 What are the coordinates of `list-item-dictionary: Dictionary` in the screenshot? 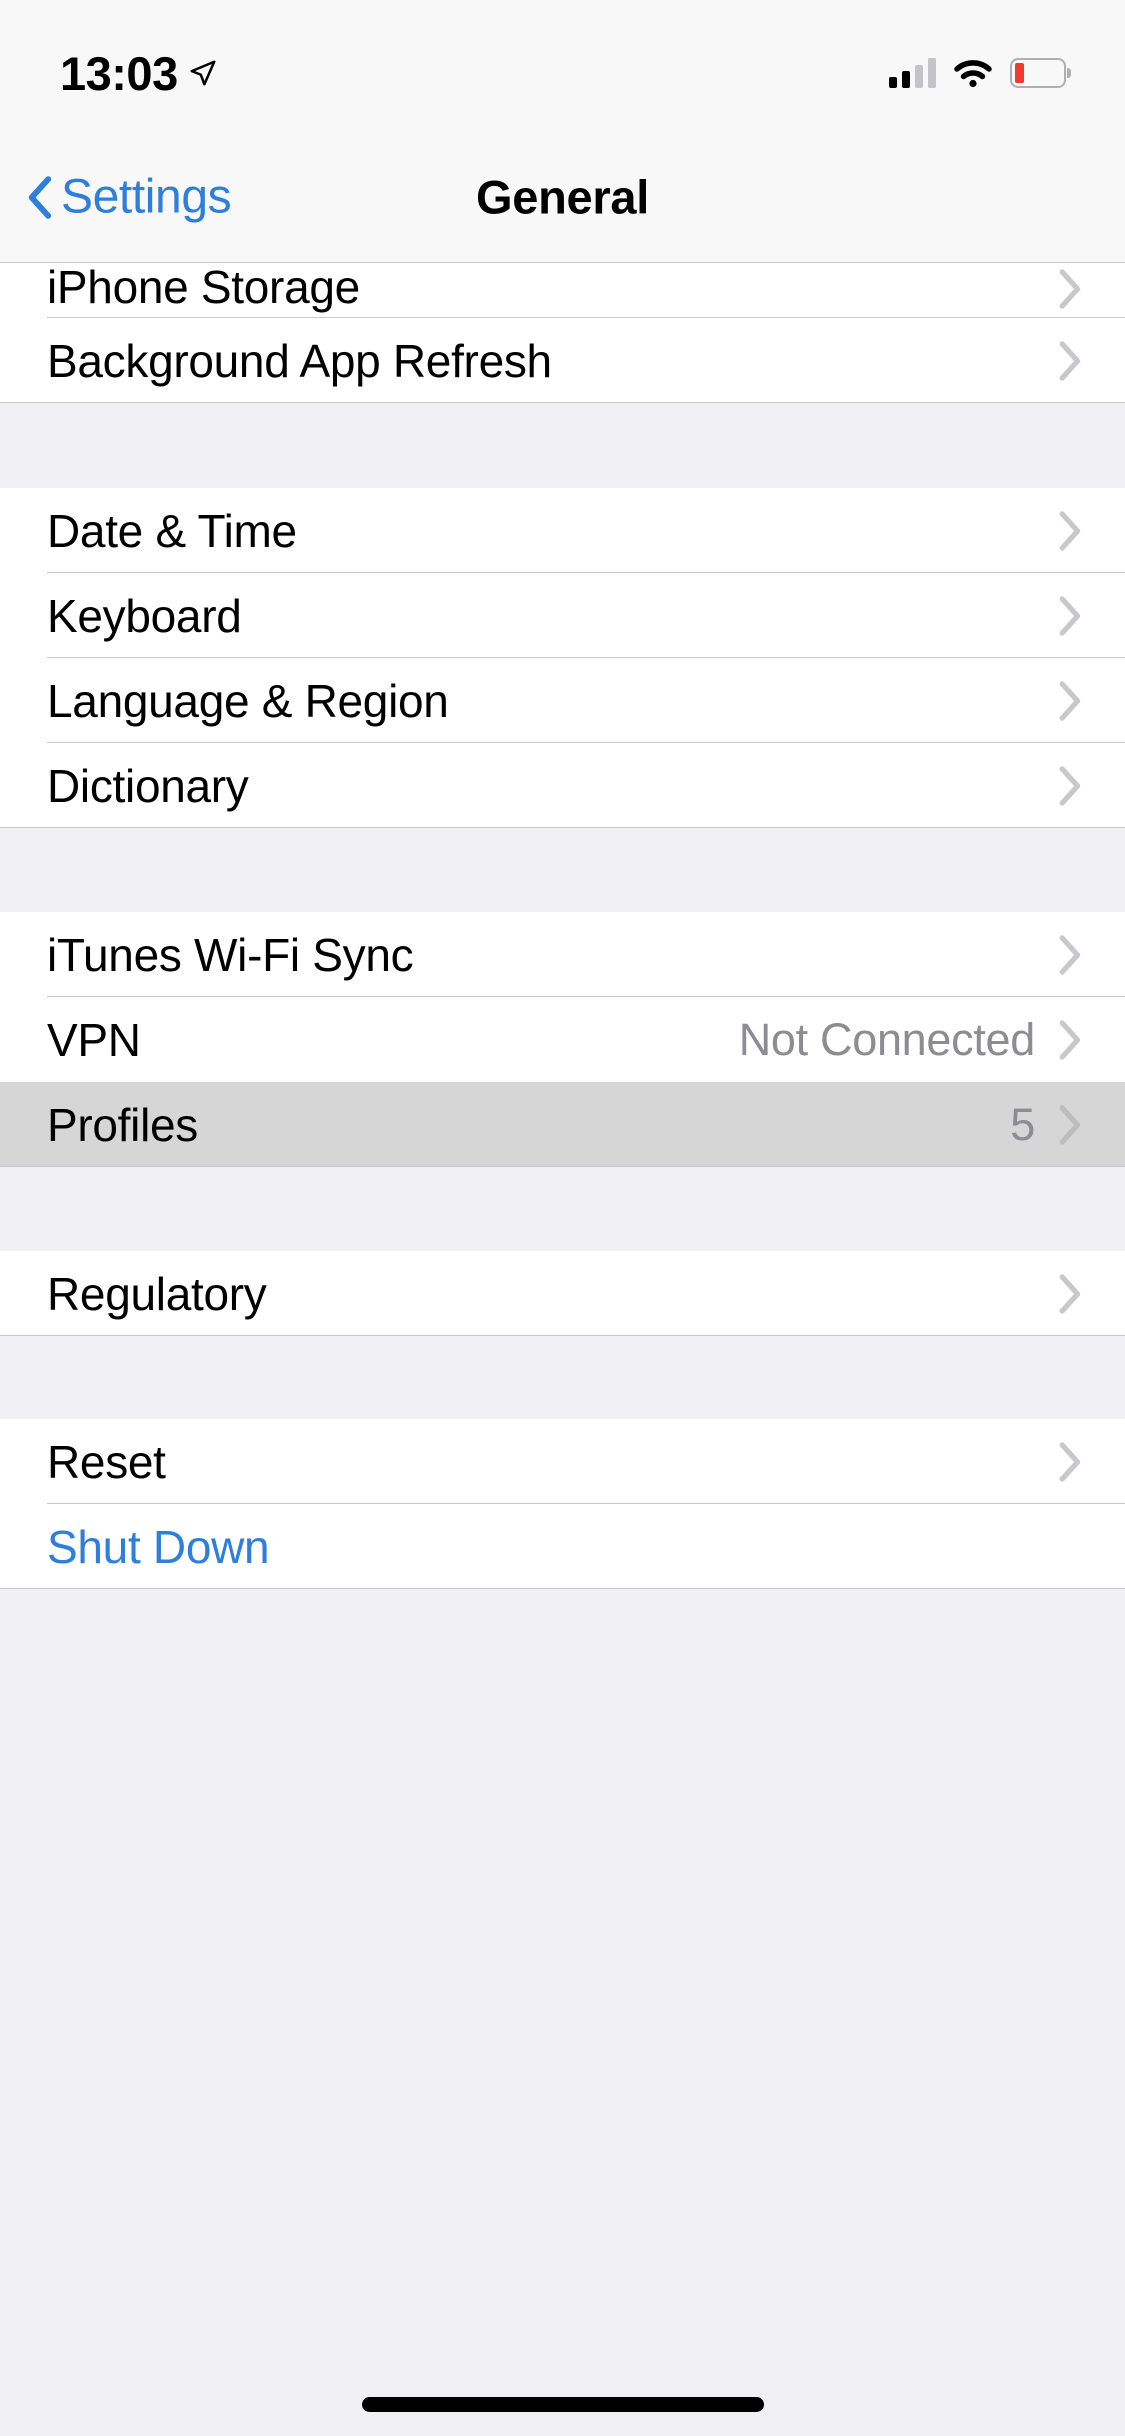 It's located at (562, 785).